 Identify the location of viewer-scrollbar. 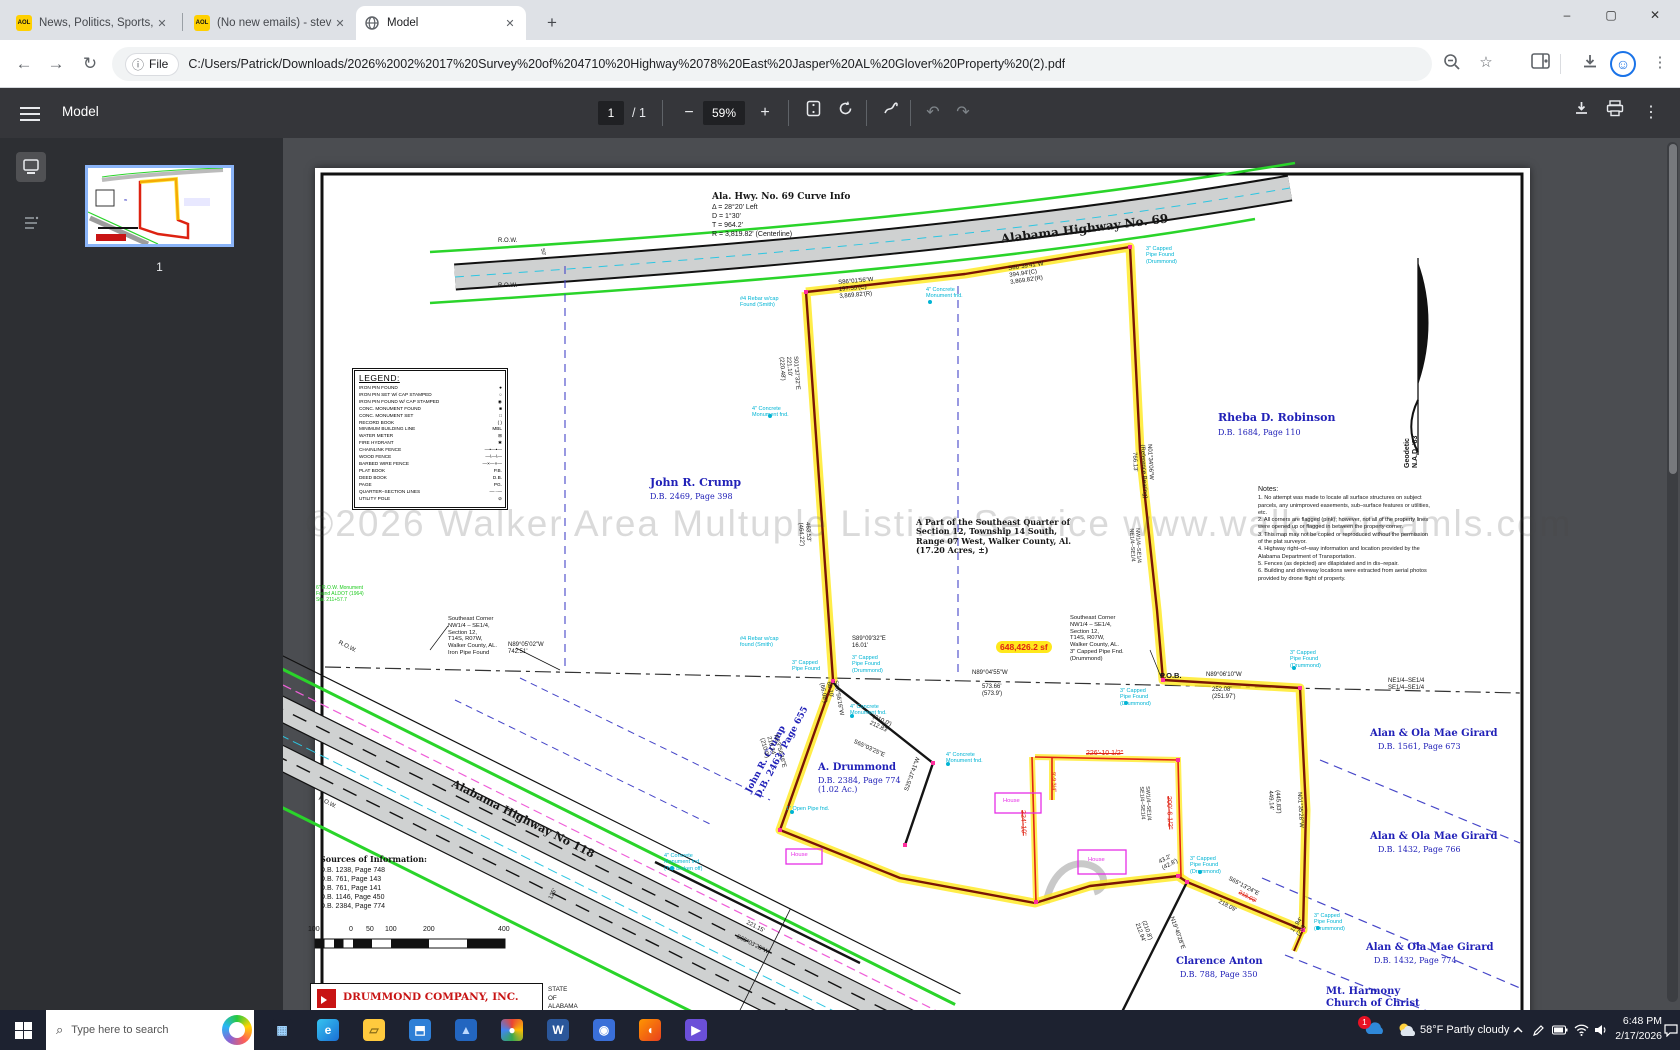
(1672, 572).